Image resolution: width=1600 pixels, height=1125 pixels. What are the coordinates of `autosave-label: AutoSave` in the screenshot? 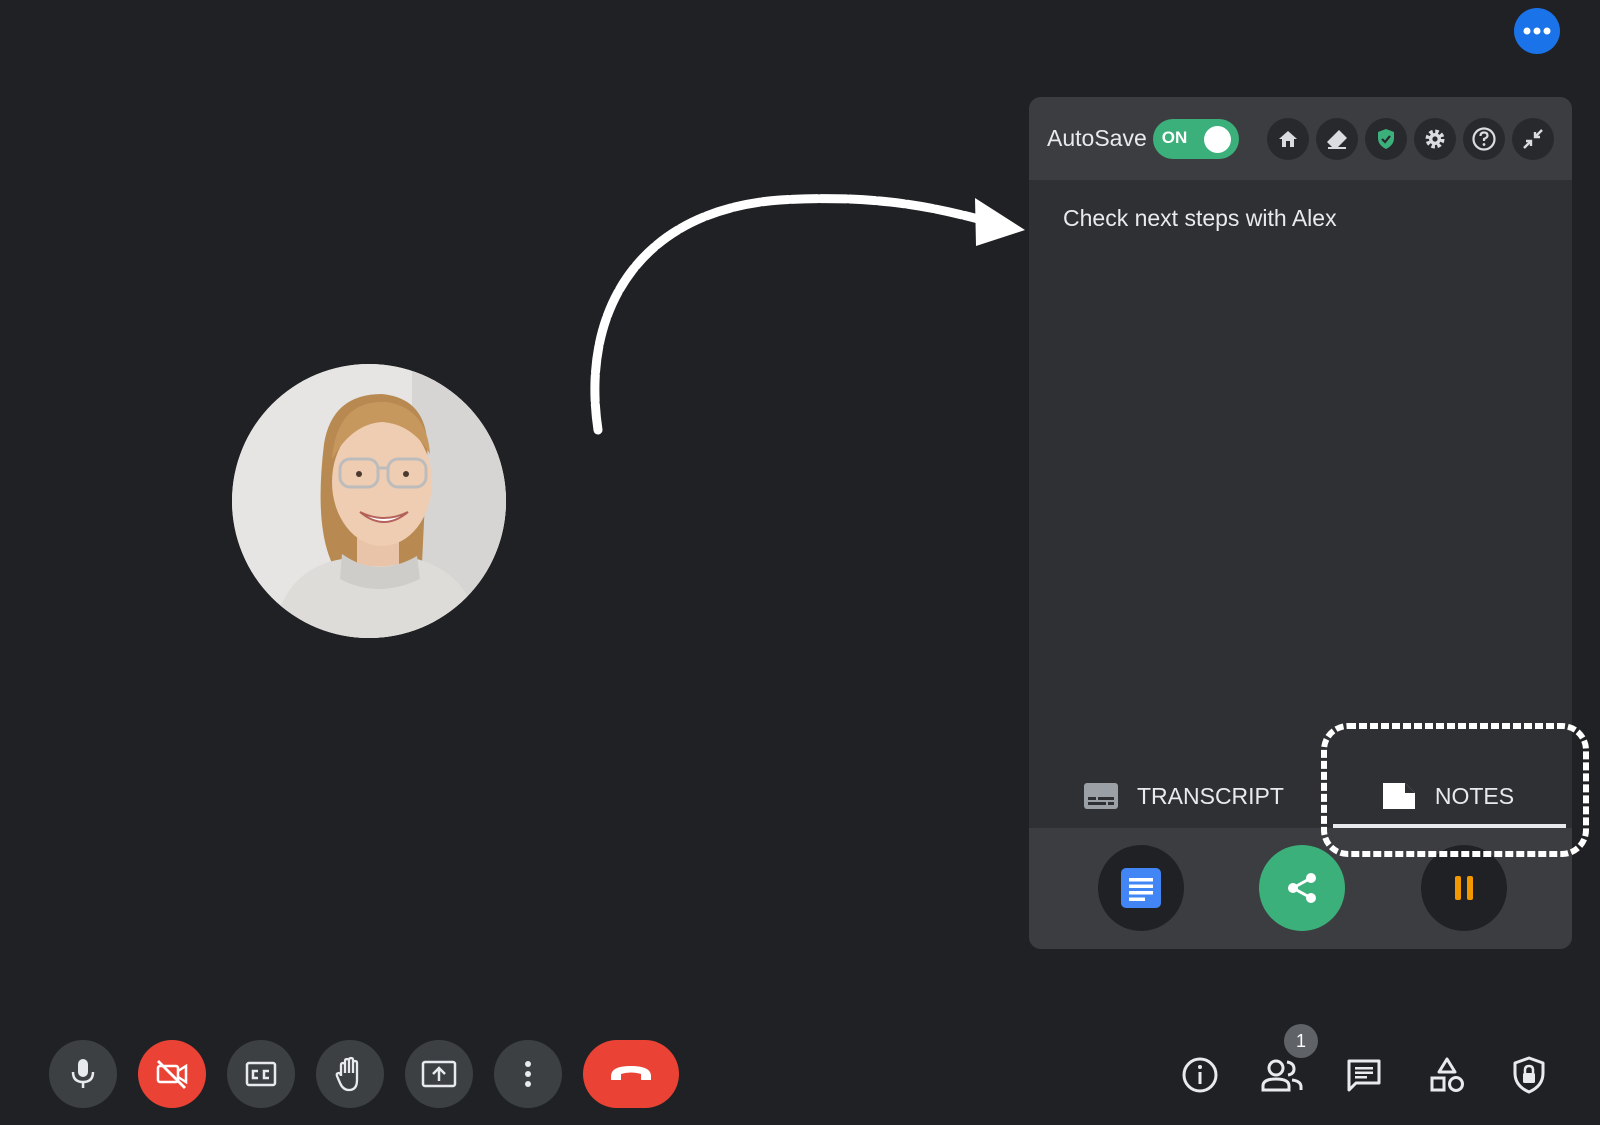 It's located at (1097, 138).